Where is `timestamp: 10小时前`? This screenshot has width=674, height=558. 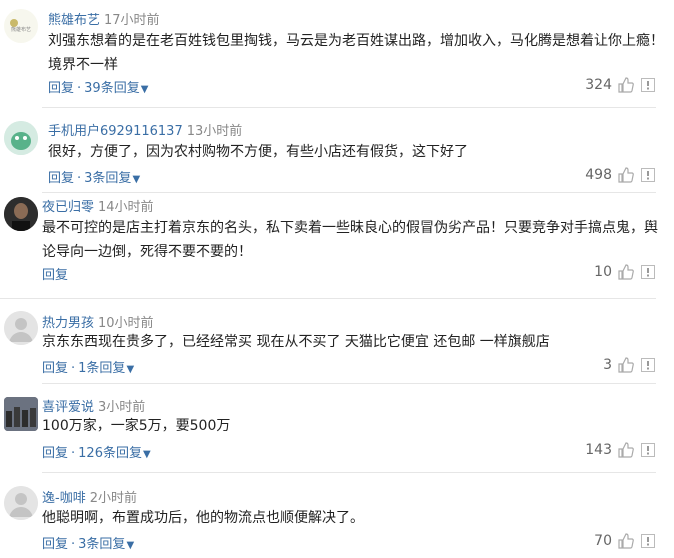
timestamp: 10小时前 is located at coordinates (126, 323).